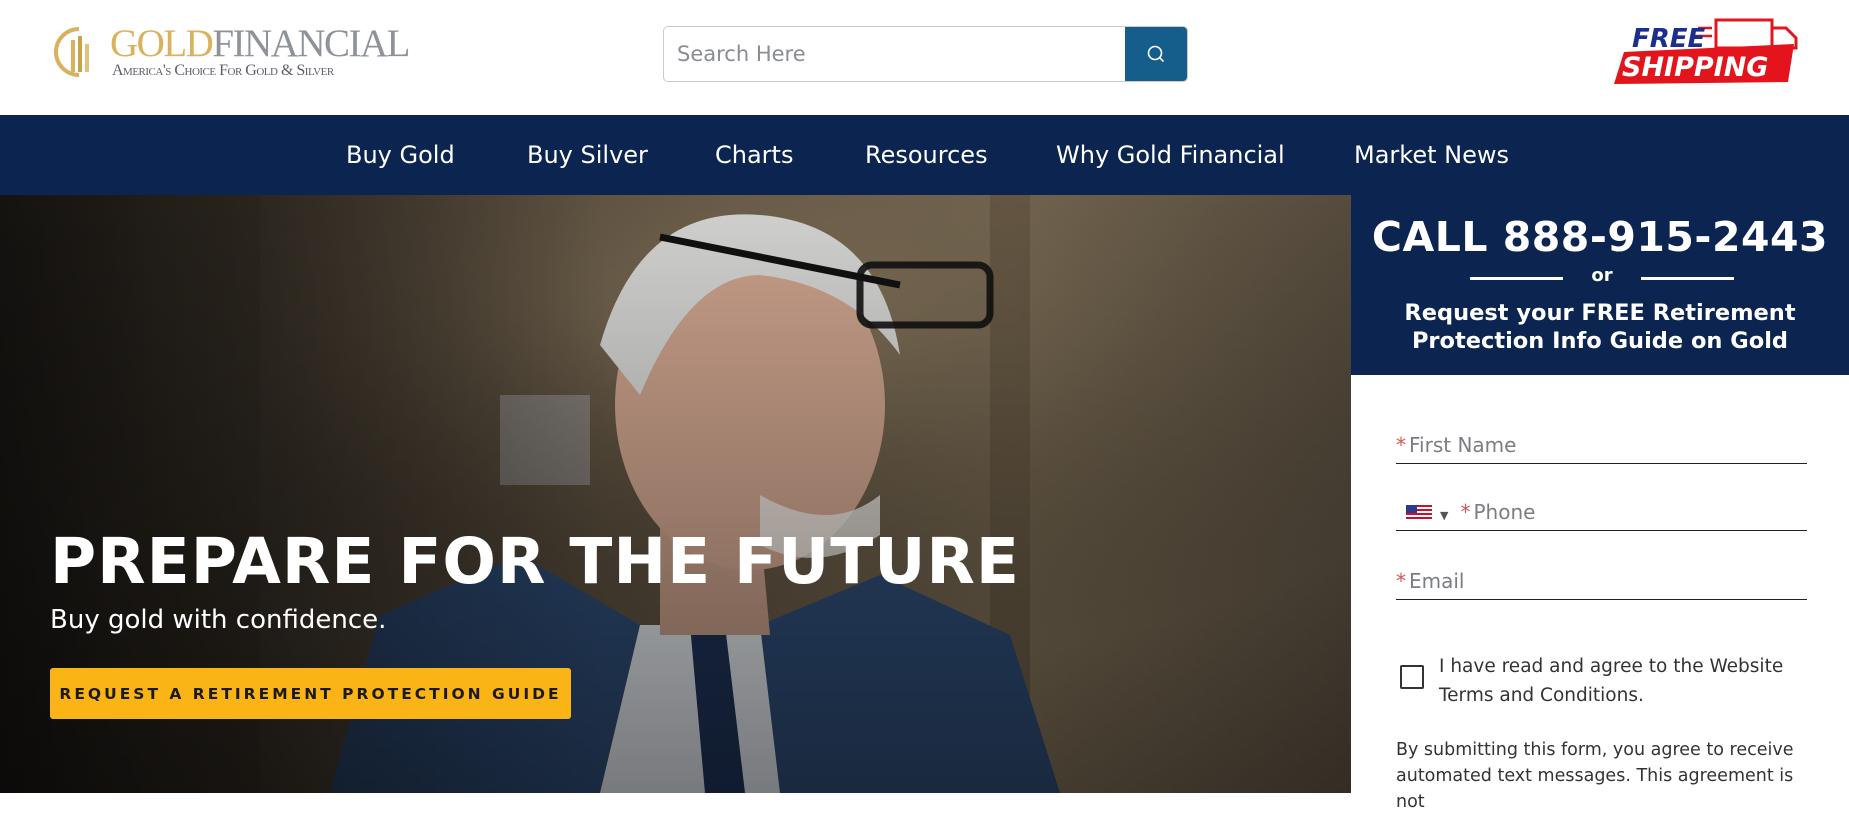  Describe the element at coordinates (162, 43) in the screenshot. I see `logo-gold-text: GOLD` at that location.